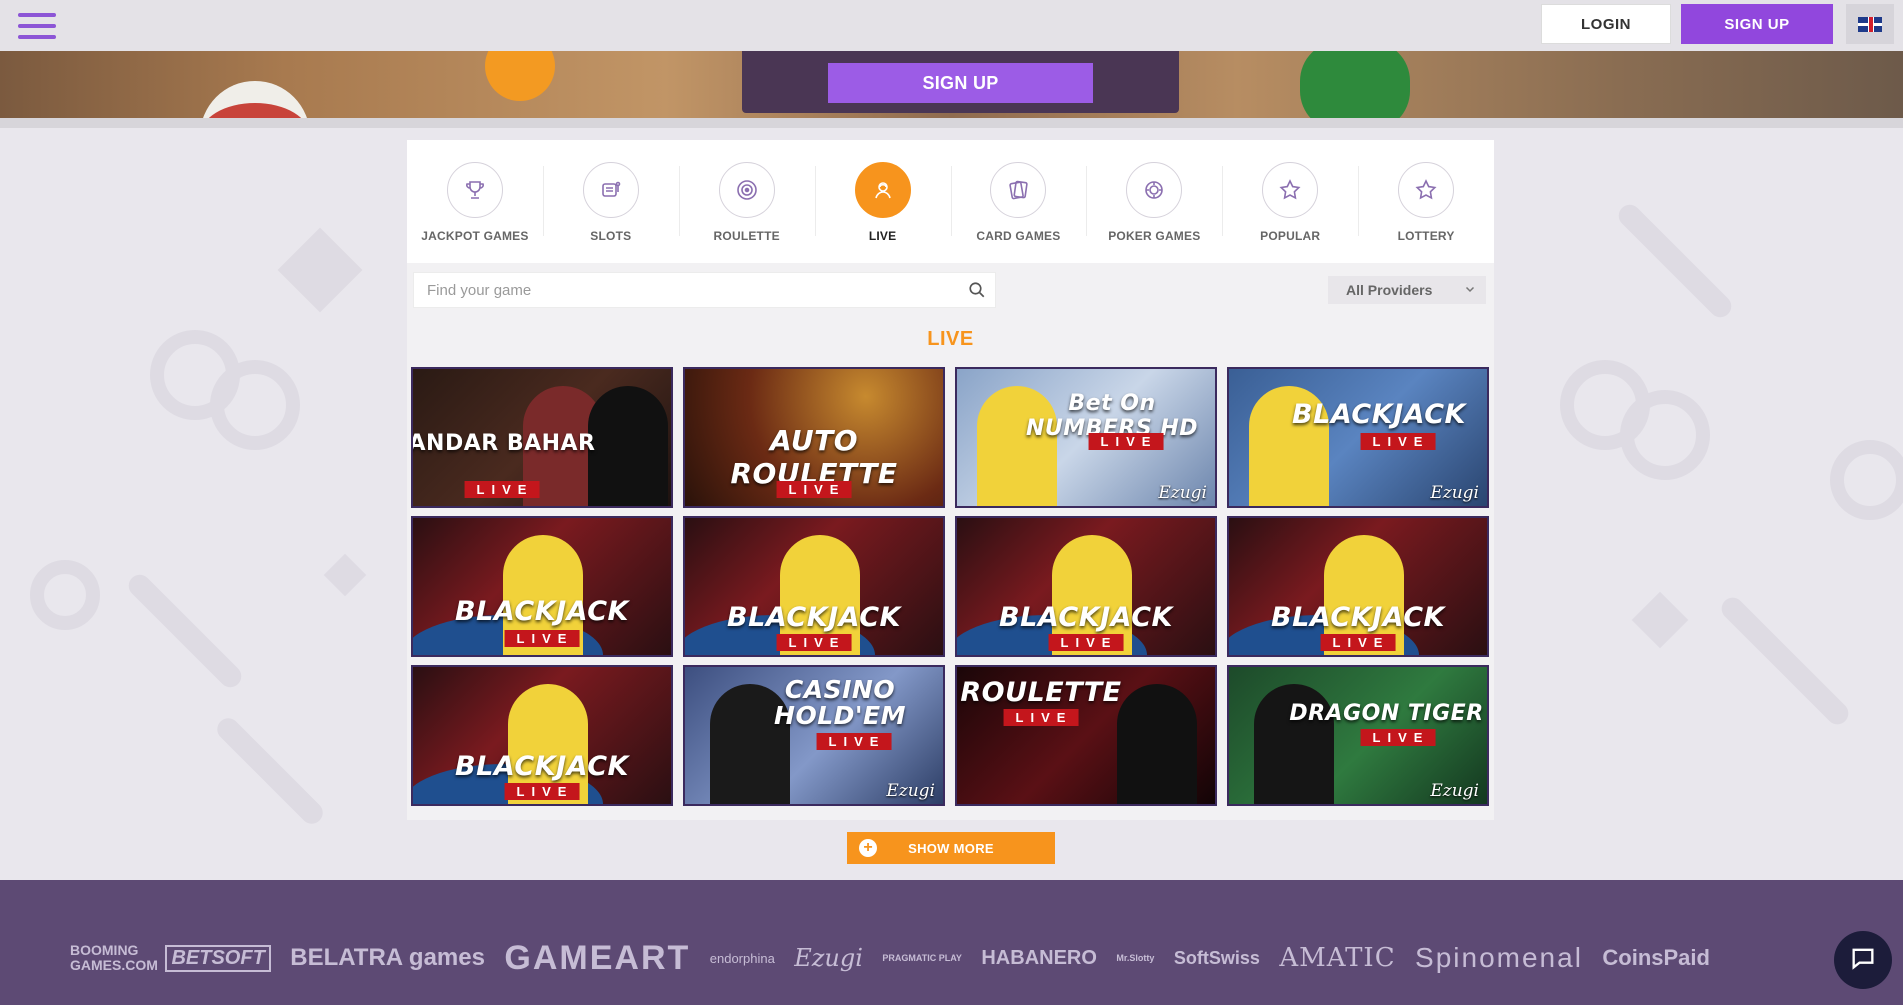  I want to click on banner-signup-button: SIGN UP, so click(960, 83).